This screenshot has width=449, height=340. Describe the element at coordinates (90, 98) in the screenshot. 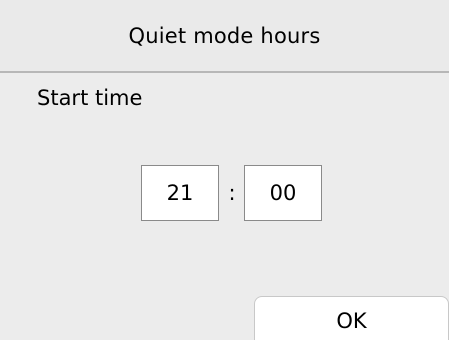

I see `start-time-label: Start time` at that location.